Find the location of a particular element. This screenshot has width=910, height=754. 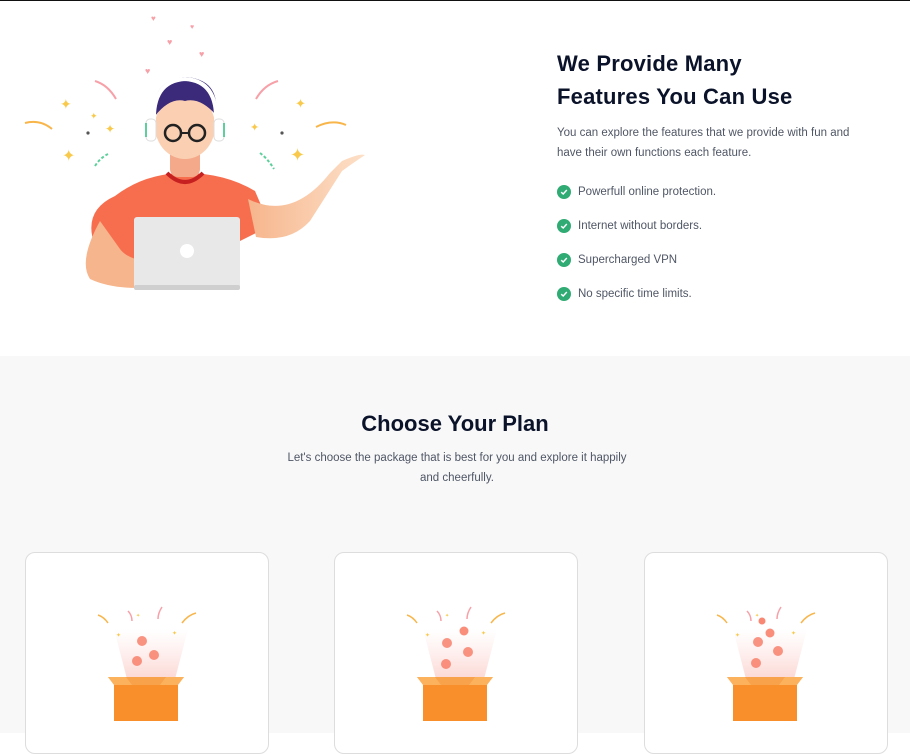

plan-card-3: ✦ ✦ ✦ is located at coordinates (766, 653).